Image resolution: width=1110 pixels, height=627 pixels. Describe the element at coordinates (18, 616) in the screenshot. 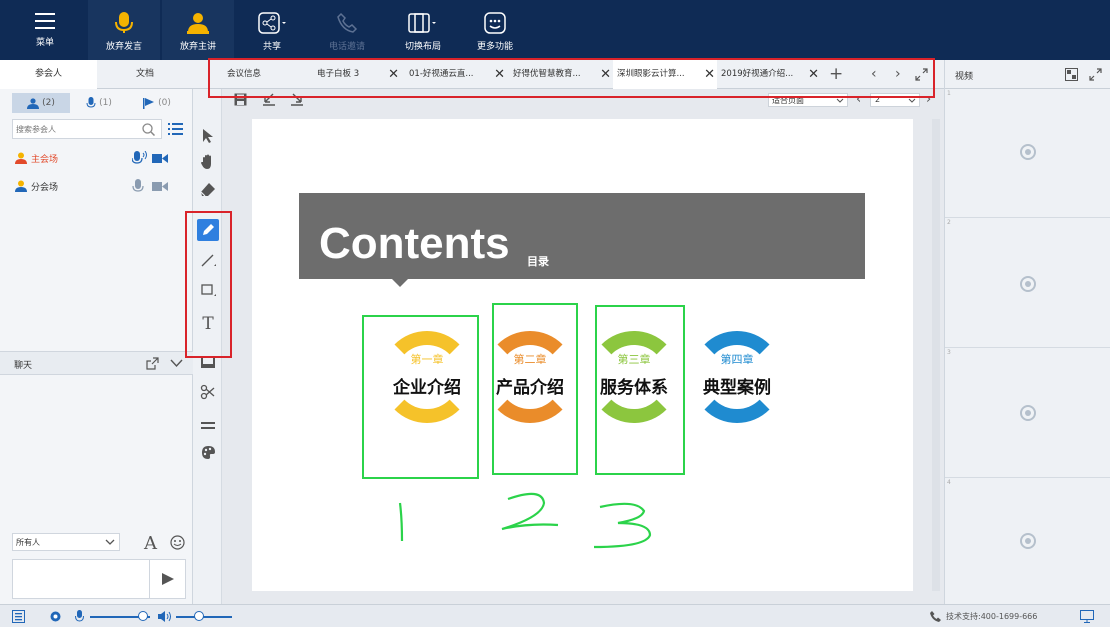

I see `list-icon` at that location.